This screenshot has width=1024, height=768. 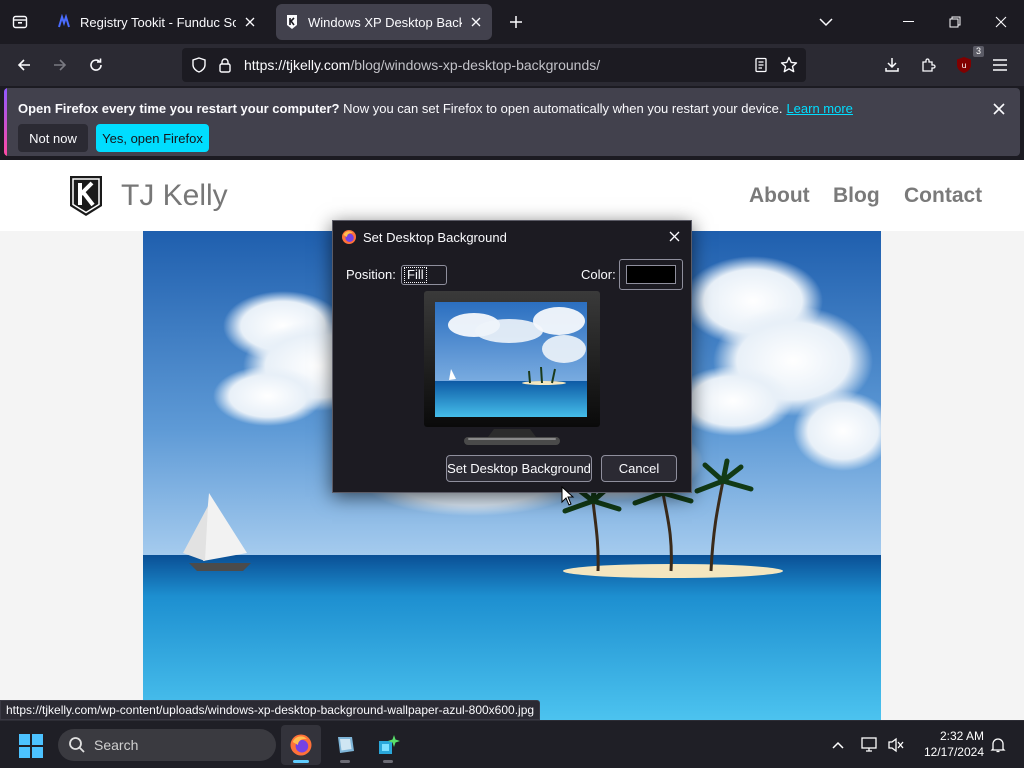 What do you see at coordinates (819, 108) in the screenshot?
I see `learn-more-link: Learn more` at bounding box center [819, 108].